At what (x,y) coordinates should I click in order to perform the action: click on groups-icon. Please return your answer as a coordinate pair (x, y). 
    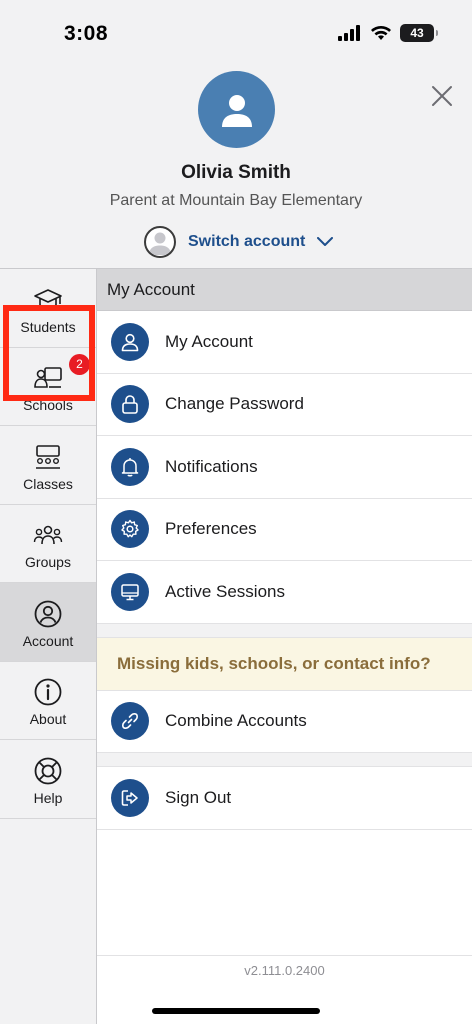
    Looking at the image, I should click on (48, 535).